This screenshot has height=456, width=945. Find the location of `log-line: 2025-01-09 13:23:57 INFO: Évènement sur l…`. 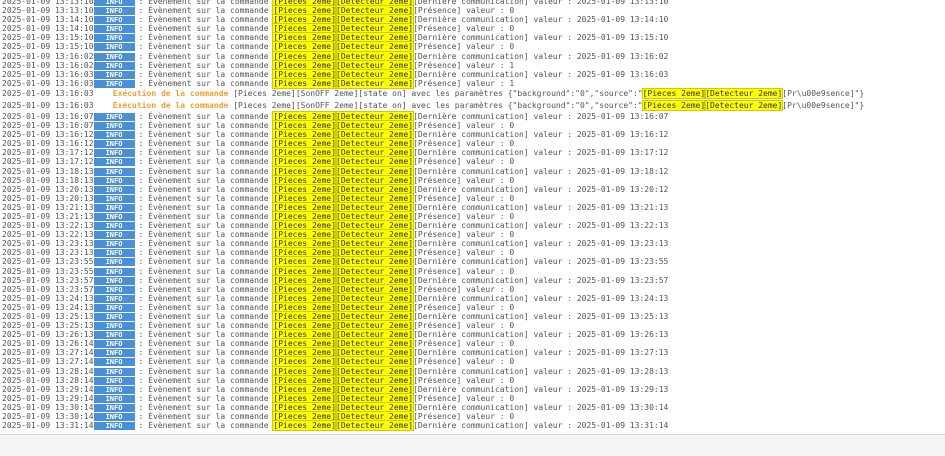

log-line: 2025-01-09 13:23:57 INFO: Évènement sur l… is located at coordinates (258, 289).